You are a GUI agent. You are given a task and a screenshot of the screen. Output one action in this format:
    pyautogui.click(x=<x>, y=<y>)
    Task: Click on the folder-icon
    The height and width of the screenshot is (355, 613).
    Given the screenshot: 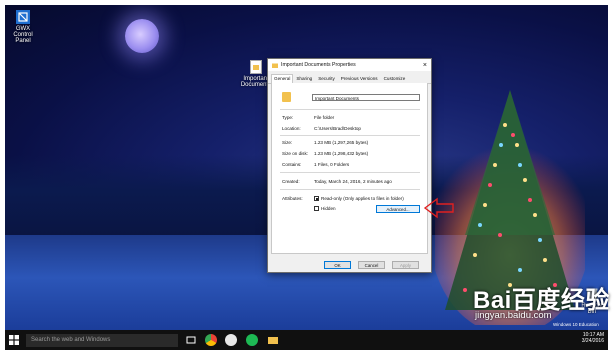 What is the action you would take?
    pyautogui.click(x=275, y=65)
    